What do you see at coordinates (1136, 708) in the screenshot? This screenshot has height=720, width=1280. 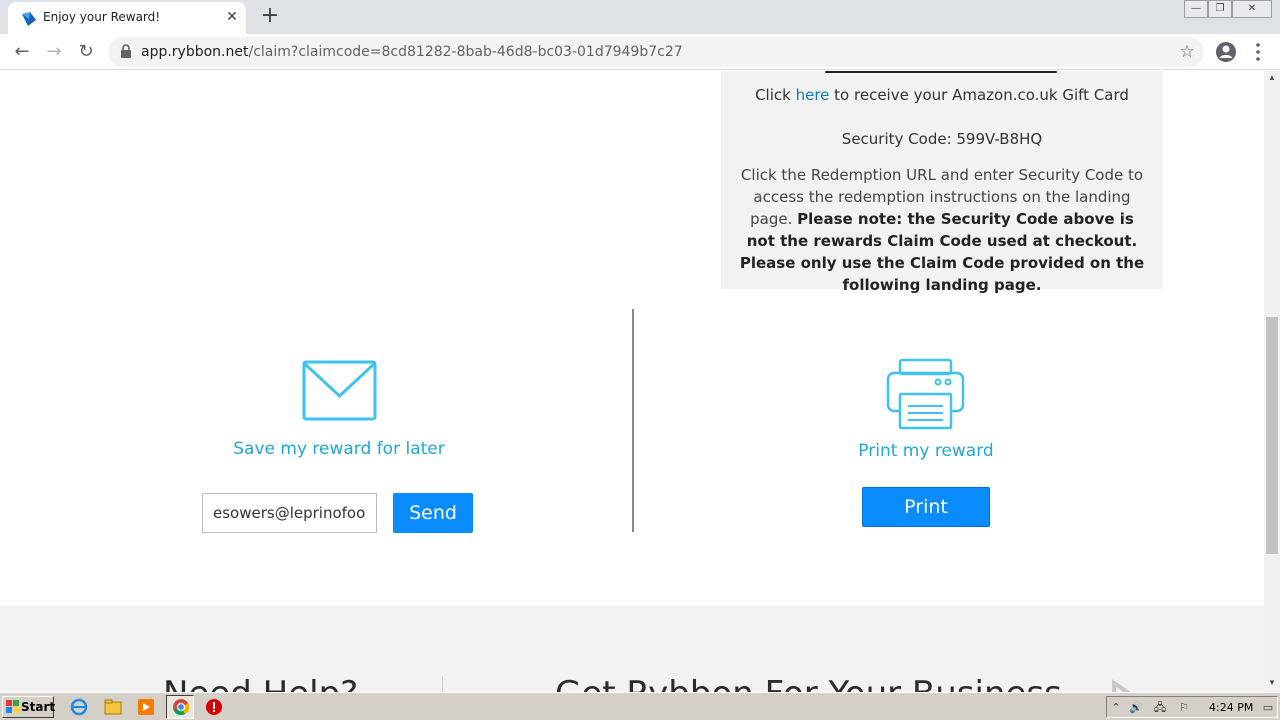 I see `volume-icon: 🔊` at bounding box center [1136, 708].